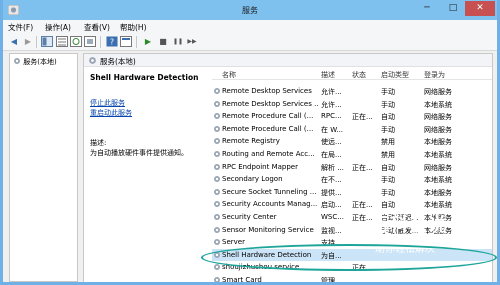  Describe the element at coordinates (453, 8) in the screenshot. I see `maximize-button: □` at that location.